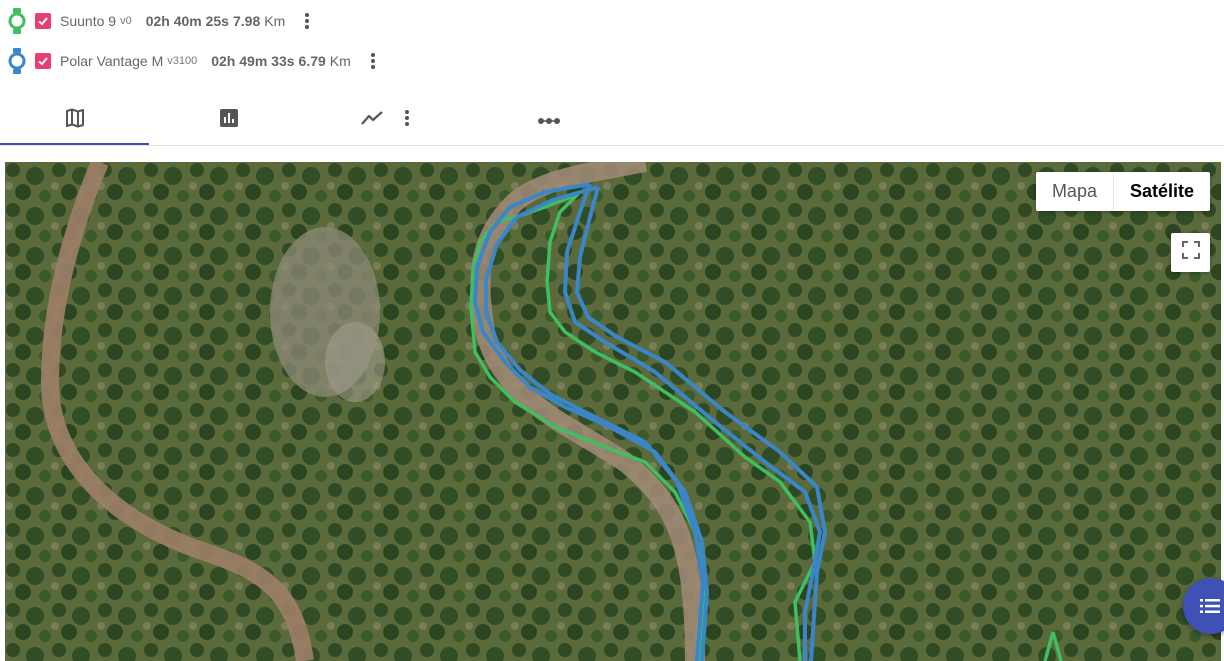 This screenshot has width=1224, height=661. I want to click on line-chart-icon, so click(372, 120).